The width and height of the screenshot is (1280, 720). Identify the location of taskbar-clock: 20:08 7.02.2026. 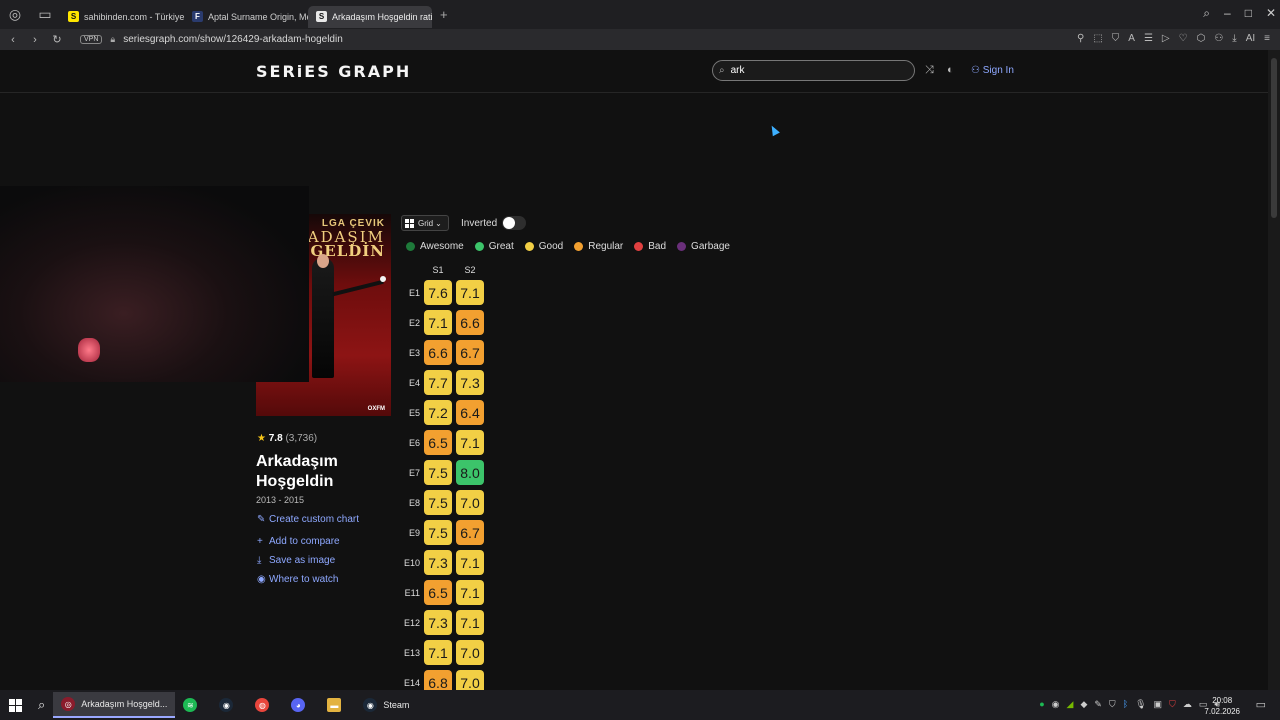
(1222, 706).